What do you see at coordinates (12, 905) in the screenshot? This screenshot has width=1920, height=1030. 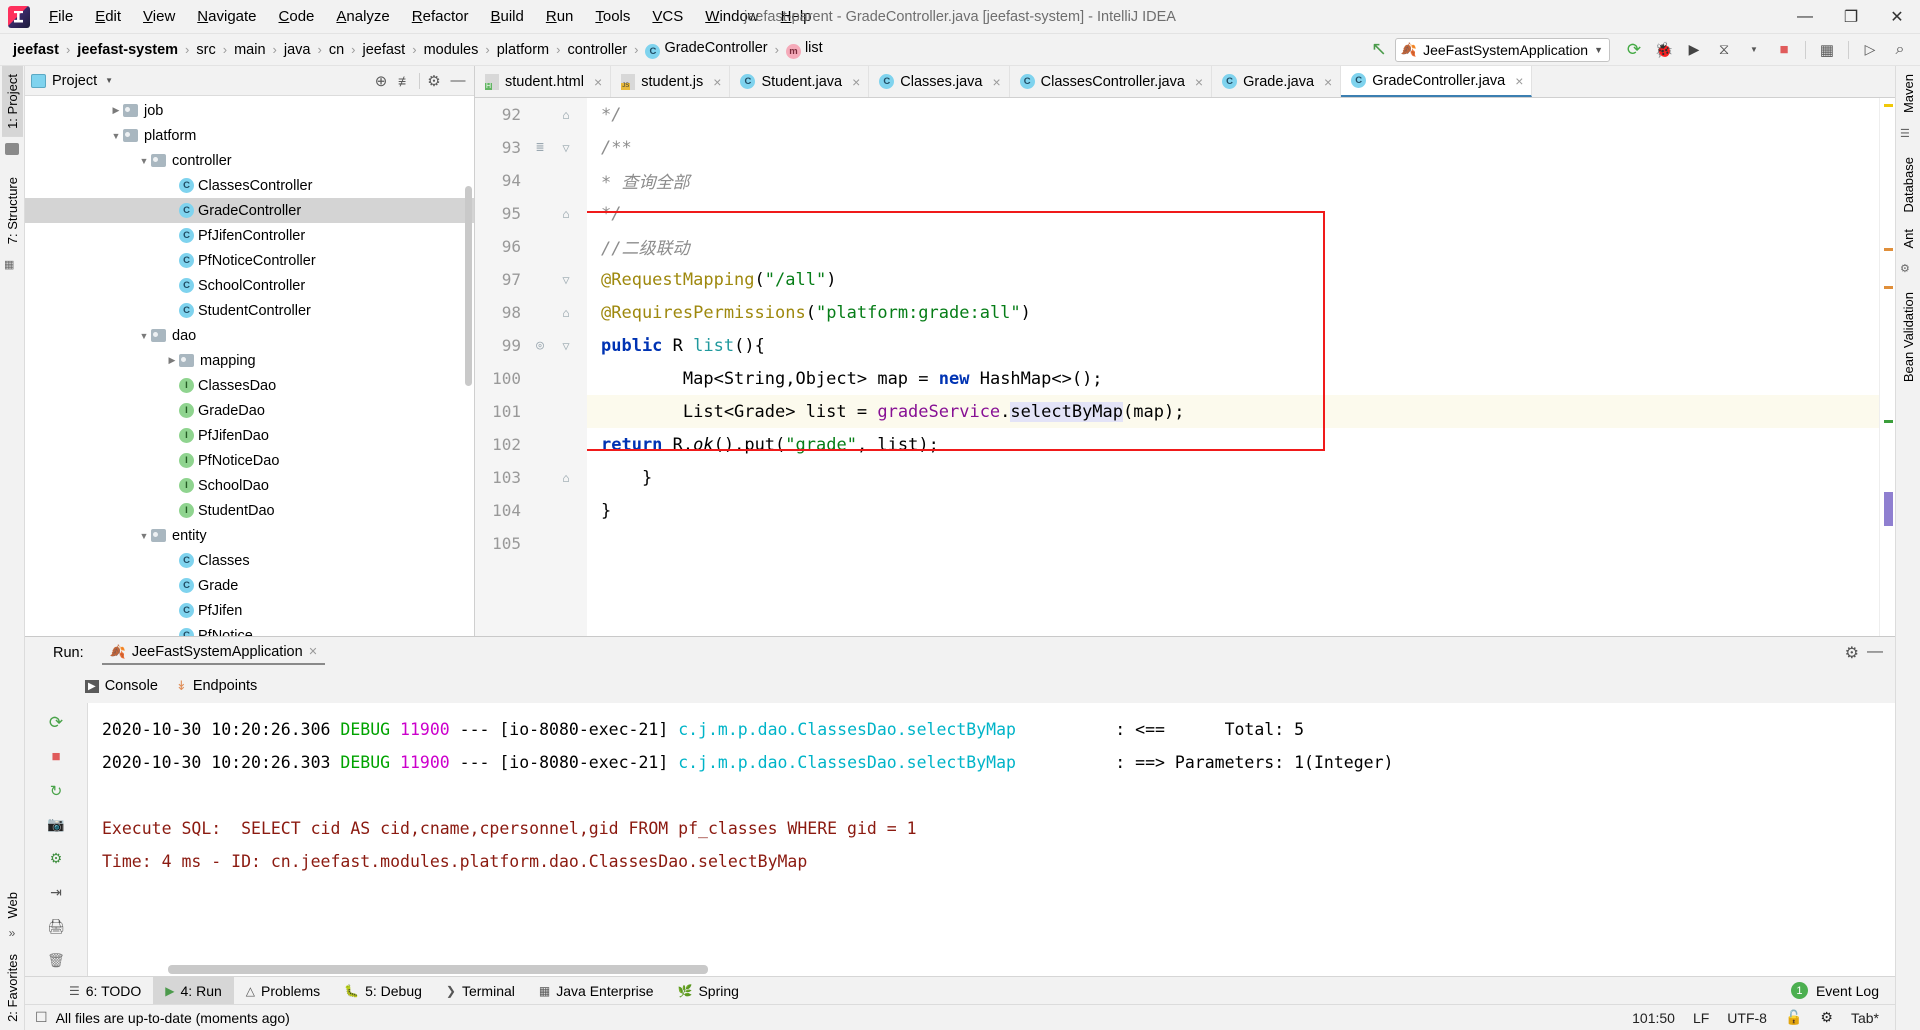 I see `sidebar-tab-web: Web` at bounding box center [12, 905].